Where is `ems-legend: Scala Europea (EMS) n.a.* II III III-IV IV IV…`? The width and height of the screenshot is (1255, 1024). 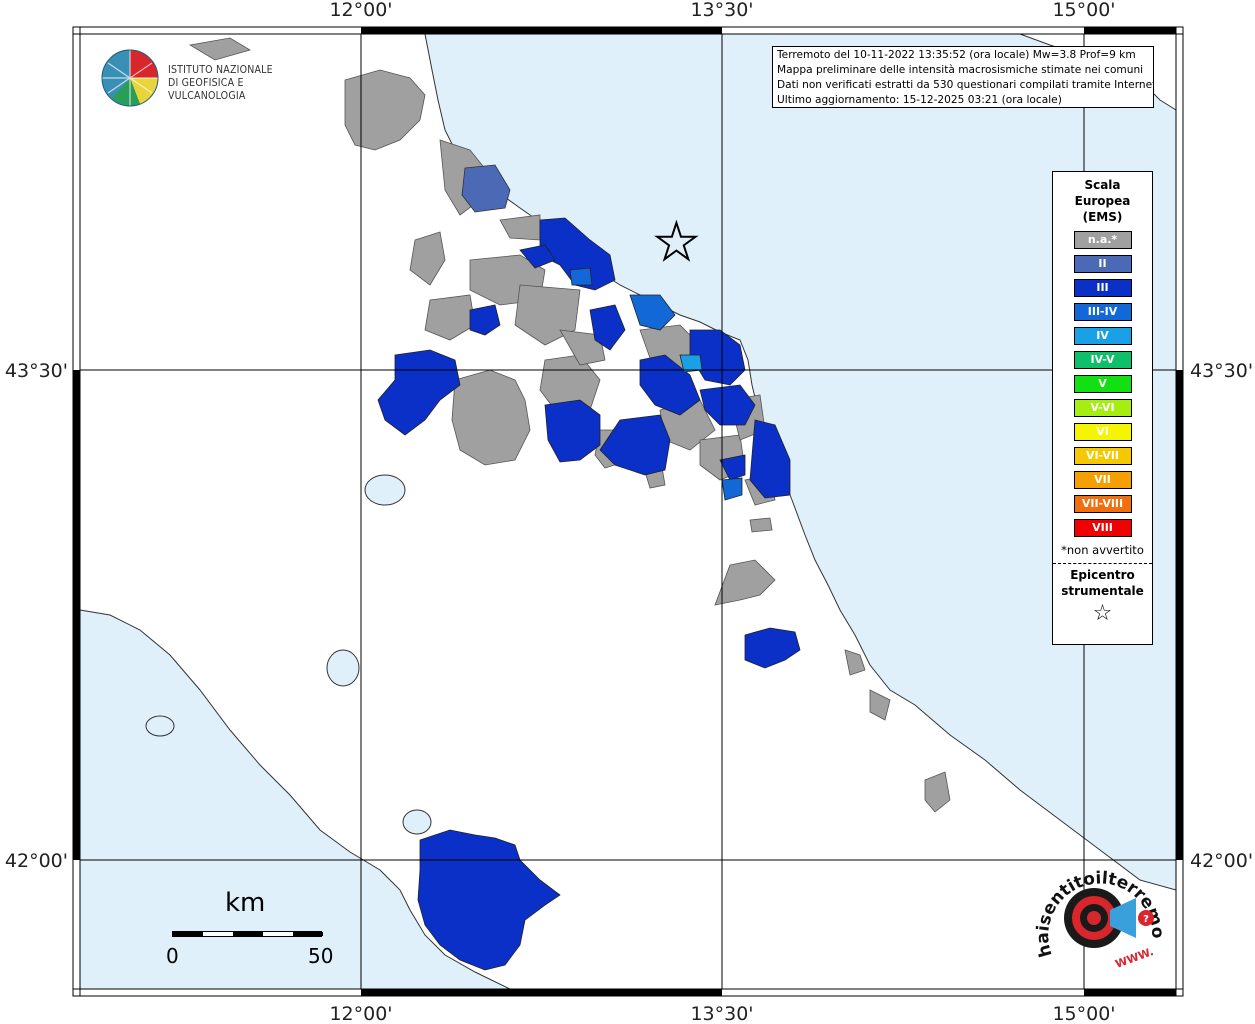 ems-legend: Scala Europea (EMS) n.a.* II III III-IV IV IV… is located at coordinates (1102, 408).